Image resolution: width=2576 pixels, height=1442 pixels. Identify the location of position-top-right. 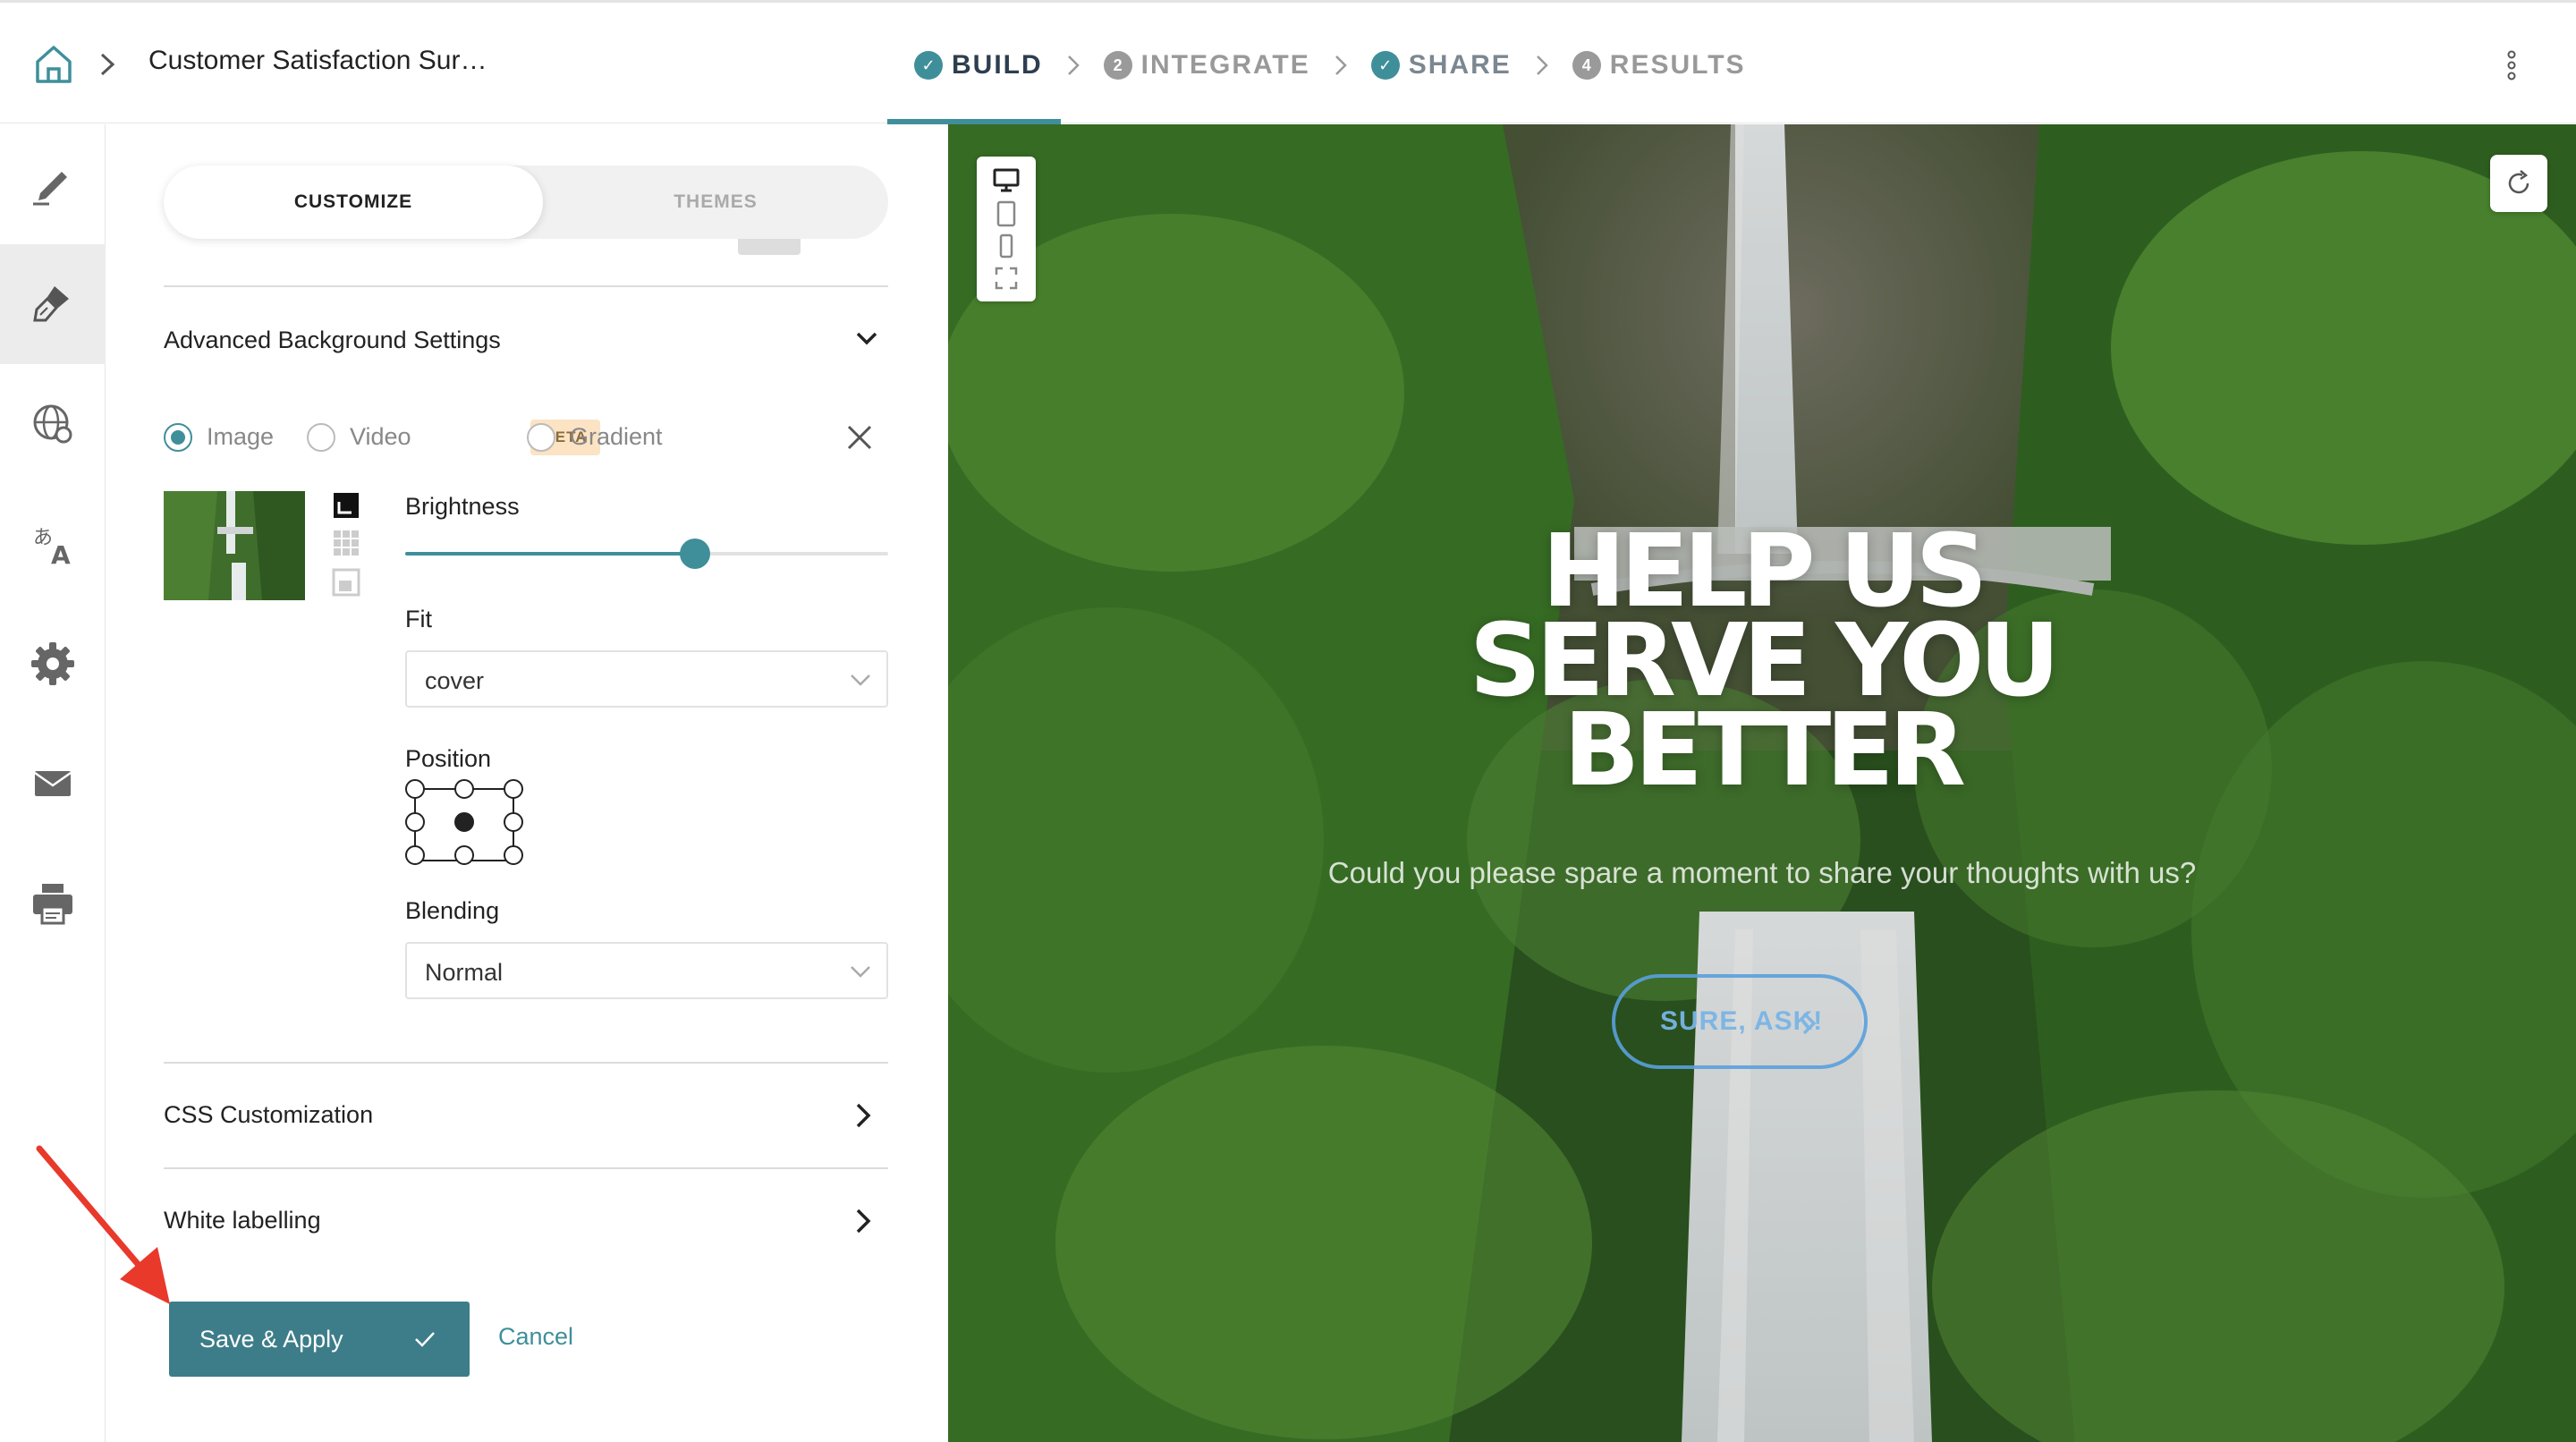
(513, 789).